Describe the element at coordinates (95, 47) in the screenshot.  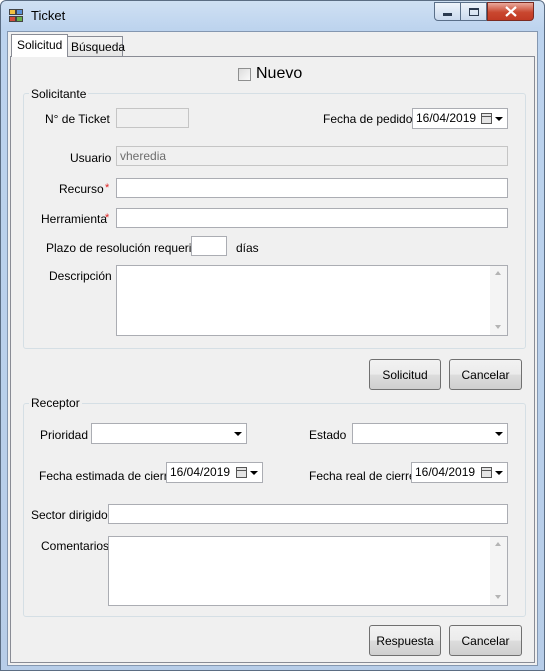
I see `tab-busqueda: Búsqueda` at that location.